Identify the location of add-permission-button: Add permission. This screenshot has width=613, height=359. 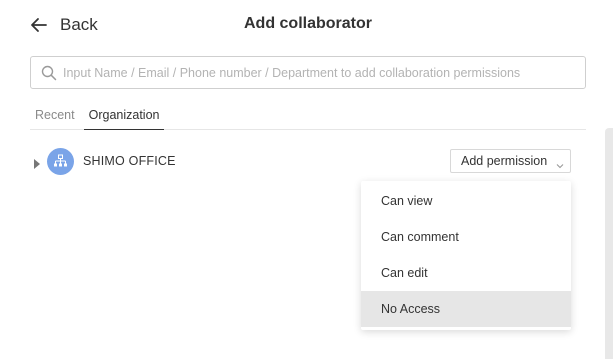
(510, 161).